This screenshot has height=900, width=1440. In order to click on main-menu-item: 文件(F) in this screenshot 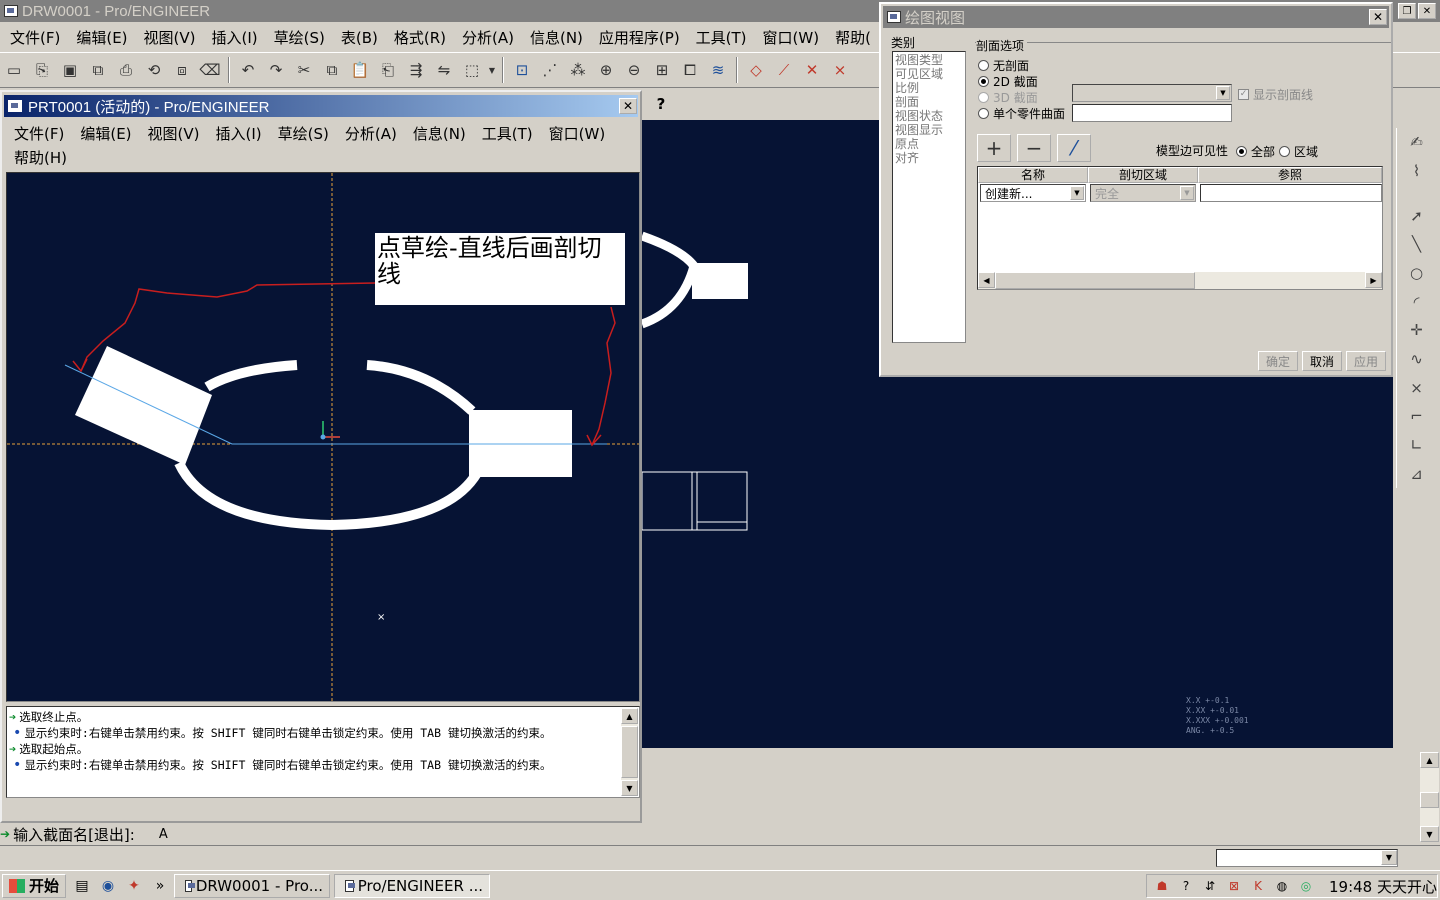, I will do `click(35, 37)`.